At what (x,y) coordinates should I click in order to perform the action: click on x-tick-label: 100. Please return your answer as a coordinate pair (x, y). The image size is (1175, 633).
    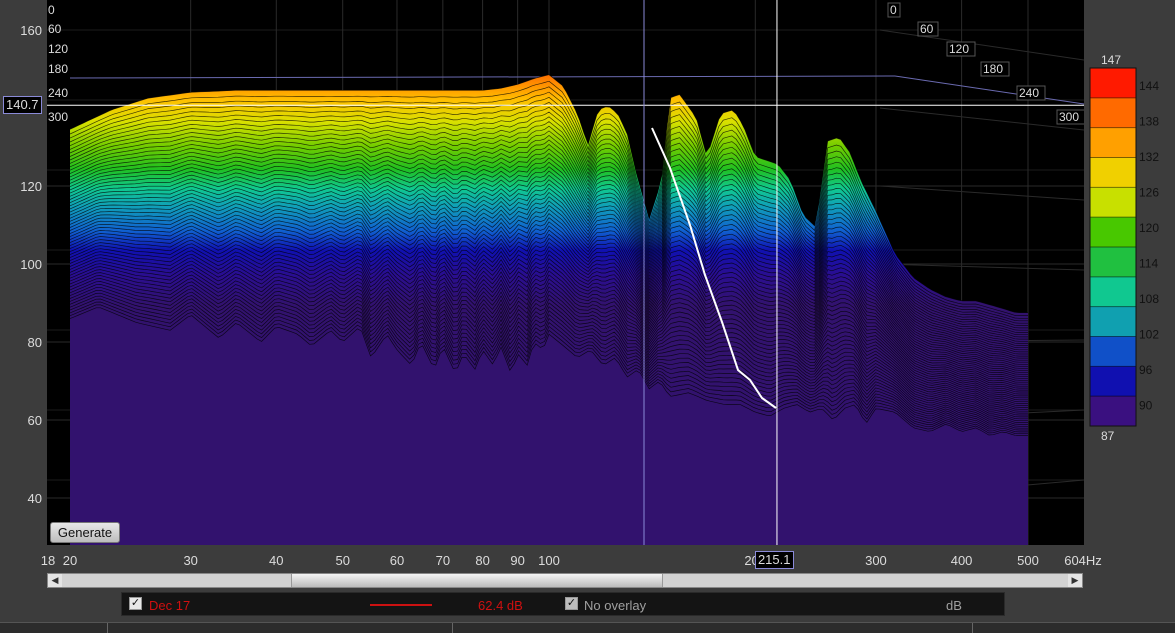
    Looking at the image, I should click on (549, 560).